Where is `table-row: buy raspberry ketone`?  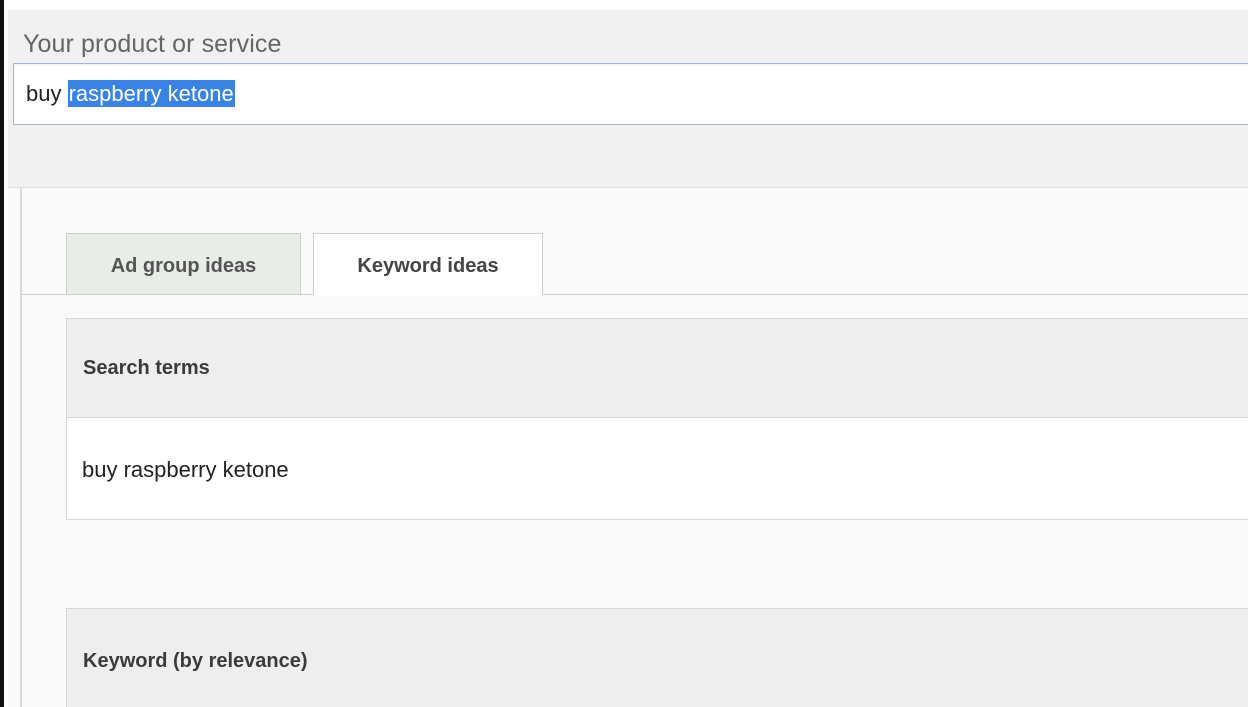 table-row: buy raspberry ketone is located at coordinates (657, 468).